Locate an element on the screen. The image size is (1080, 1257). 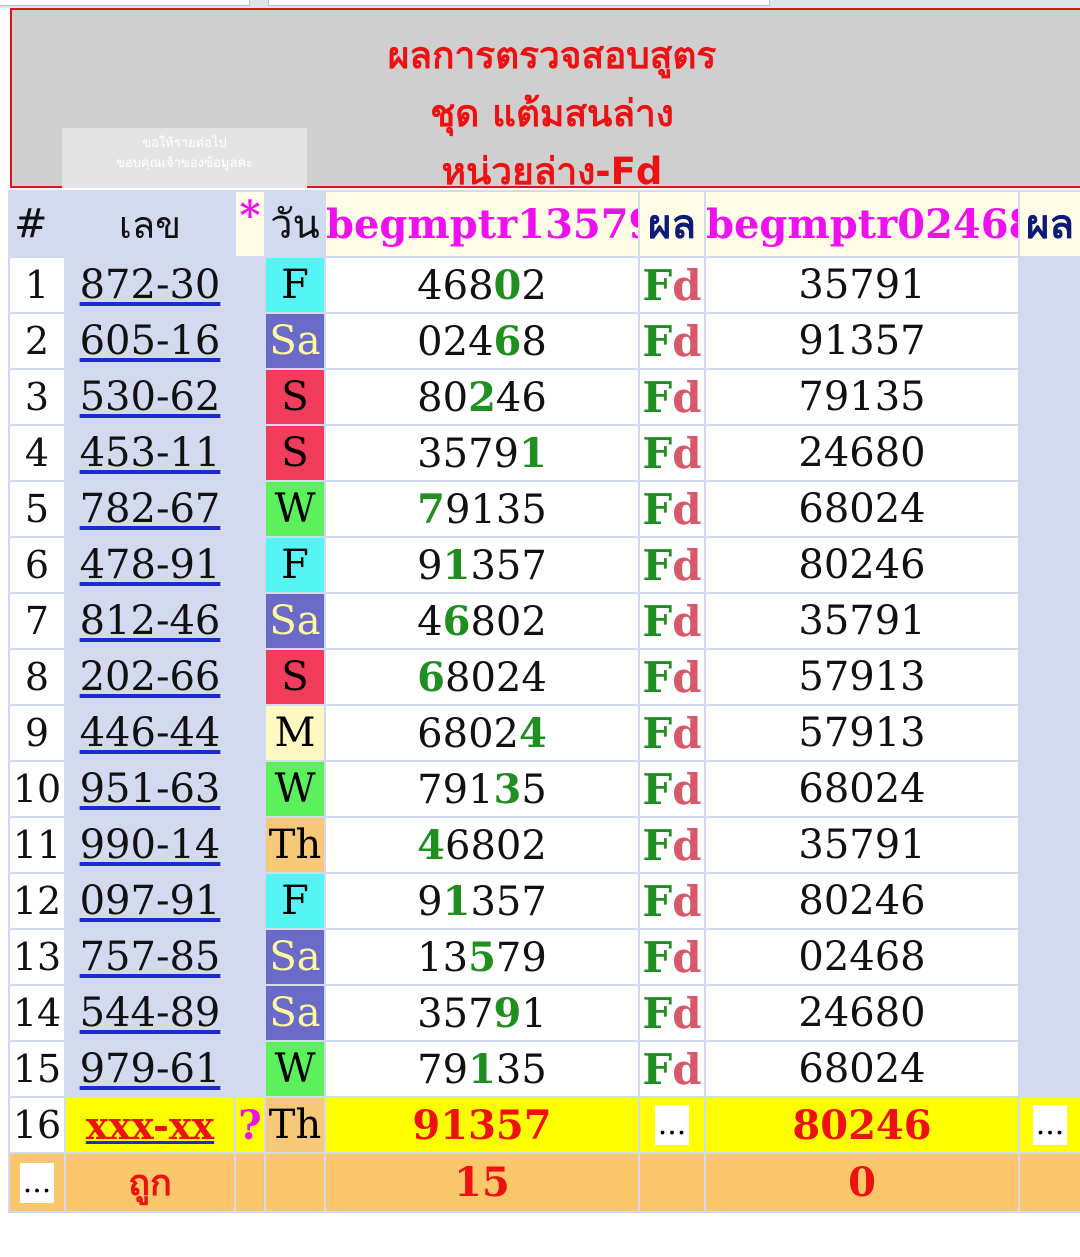
pattern1-digits: 357 is located at coordinates (508, 565).